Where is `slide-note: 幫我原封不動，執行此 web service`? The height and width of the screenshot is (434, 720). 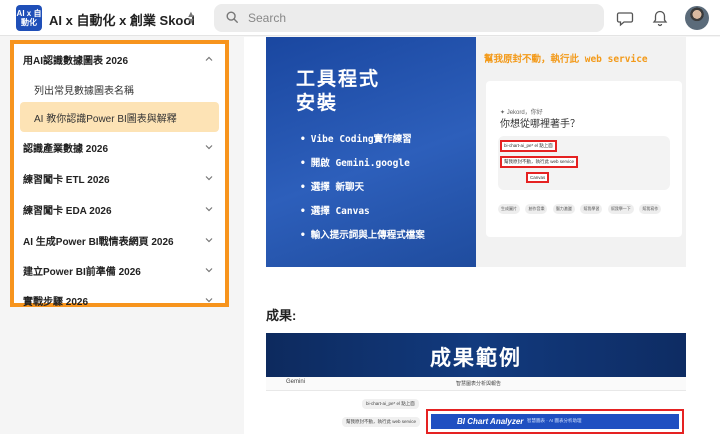
slide-note: 幫我原封不動，執行此 web service is located at coordinates (566, 59).